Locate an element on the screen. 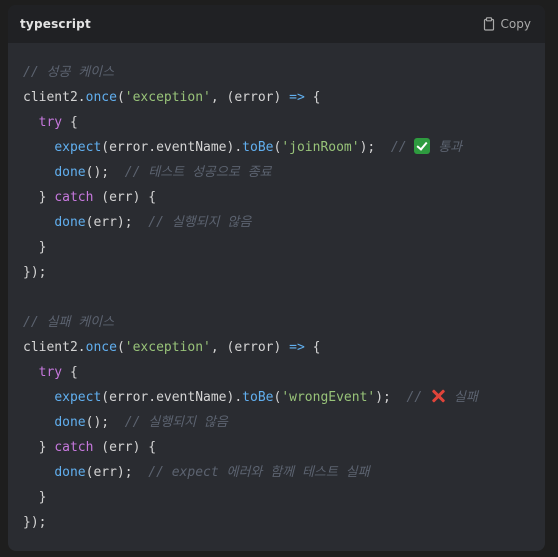 The height and width of the screenshot is (557, 558). comment: // 성공 케이스 is located at coordinates (69, 72).